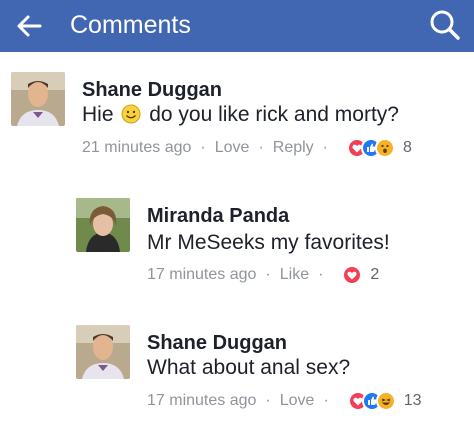 The height and width of the screenshot is (443, 474). I want to click on reply-link: Reply, so click(293, 148).